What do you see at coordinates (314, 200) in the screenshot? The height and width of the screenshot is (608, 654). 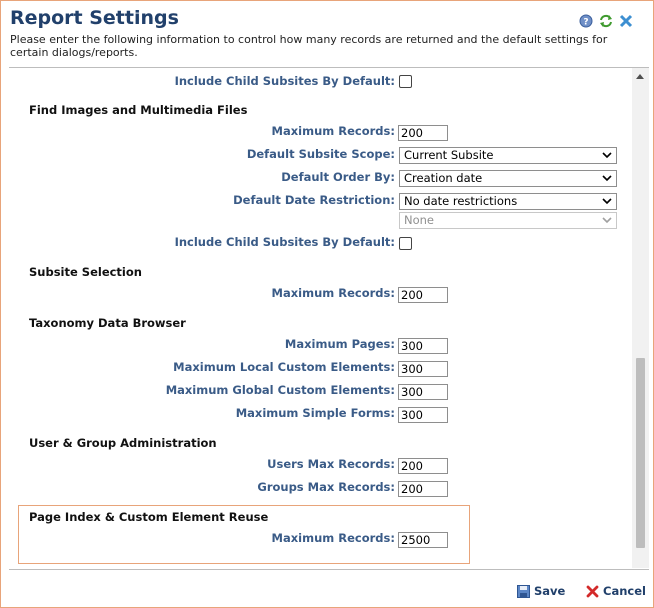 I see `default-date-restriction-label: Default Date Restriction:` at bounding box center [314, 200].